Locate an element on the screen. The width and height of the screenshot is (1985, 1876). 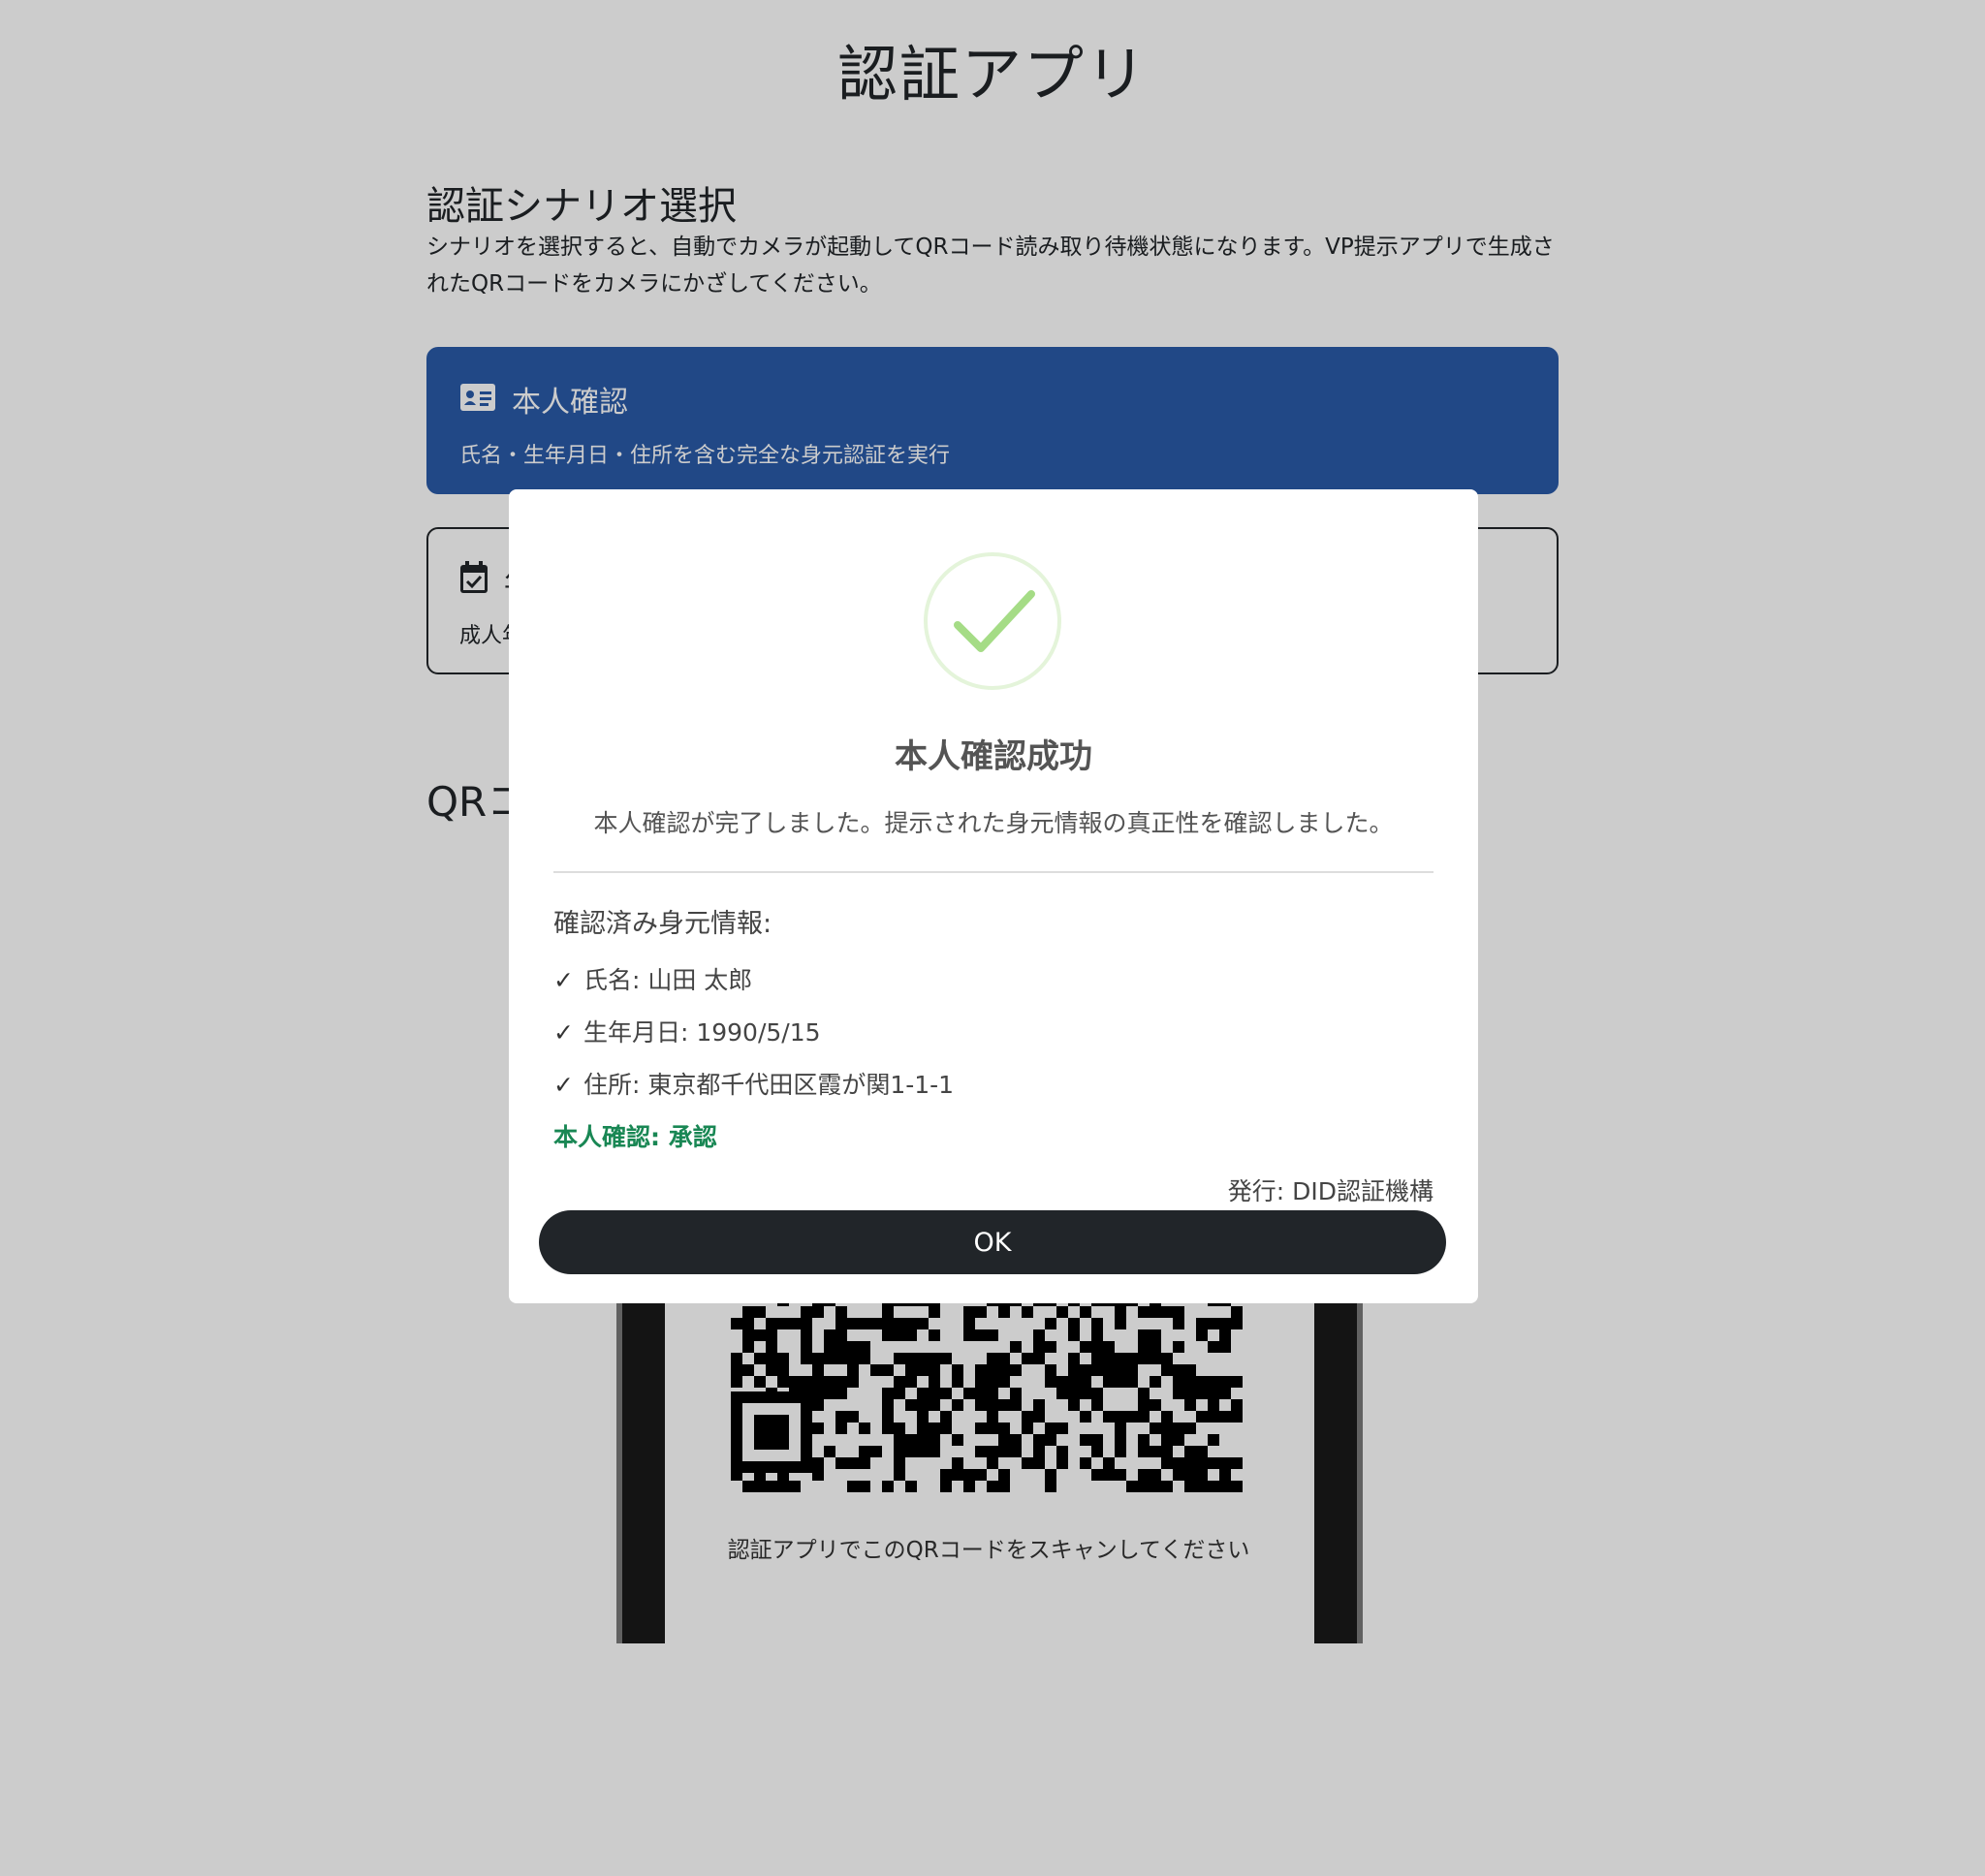
modal-divider is located at coordinates (993, 872).